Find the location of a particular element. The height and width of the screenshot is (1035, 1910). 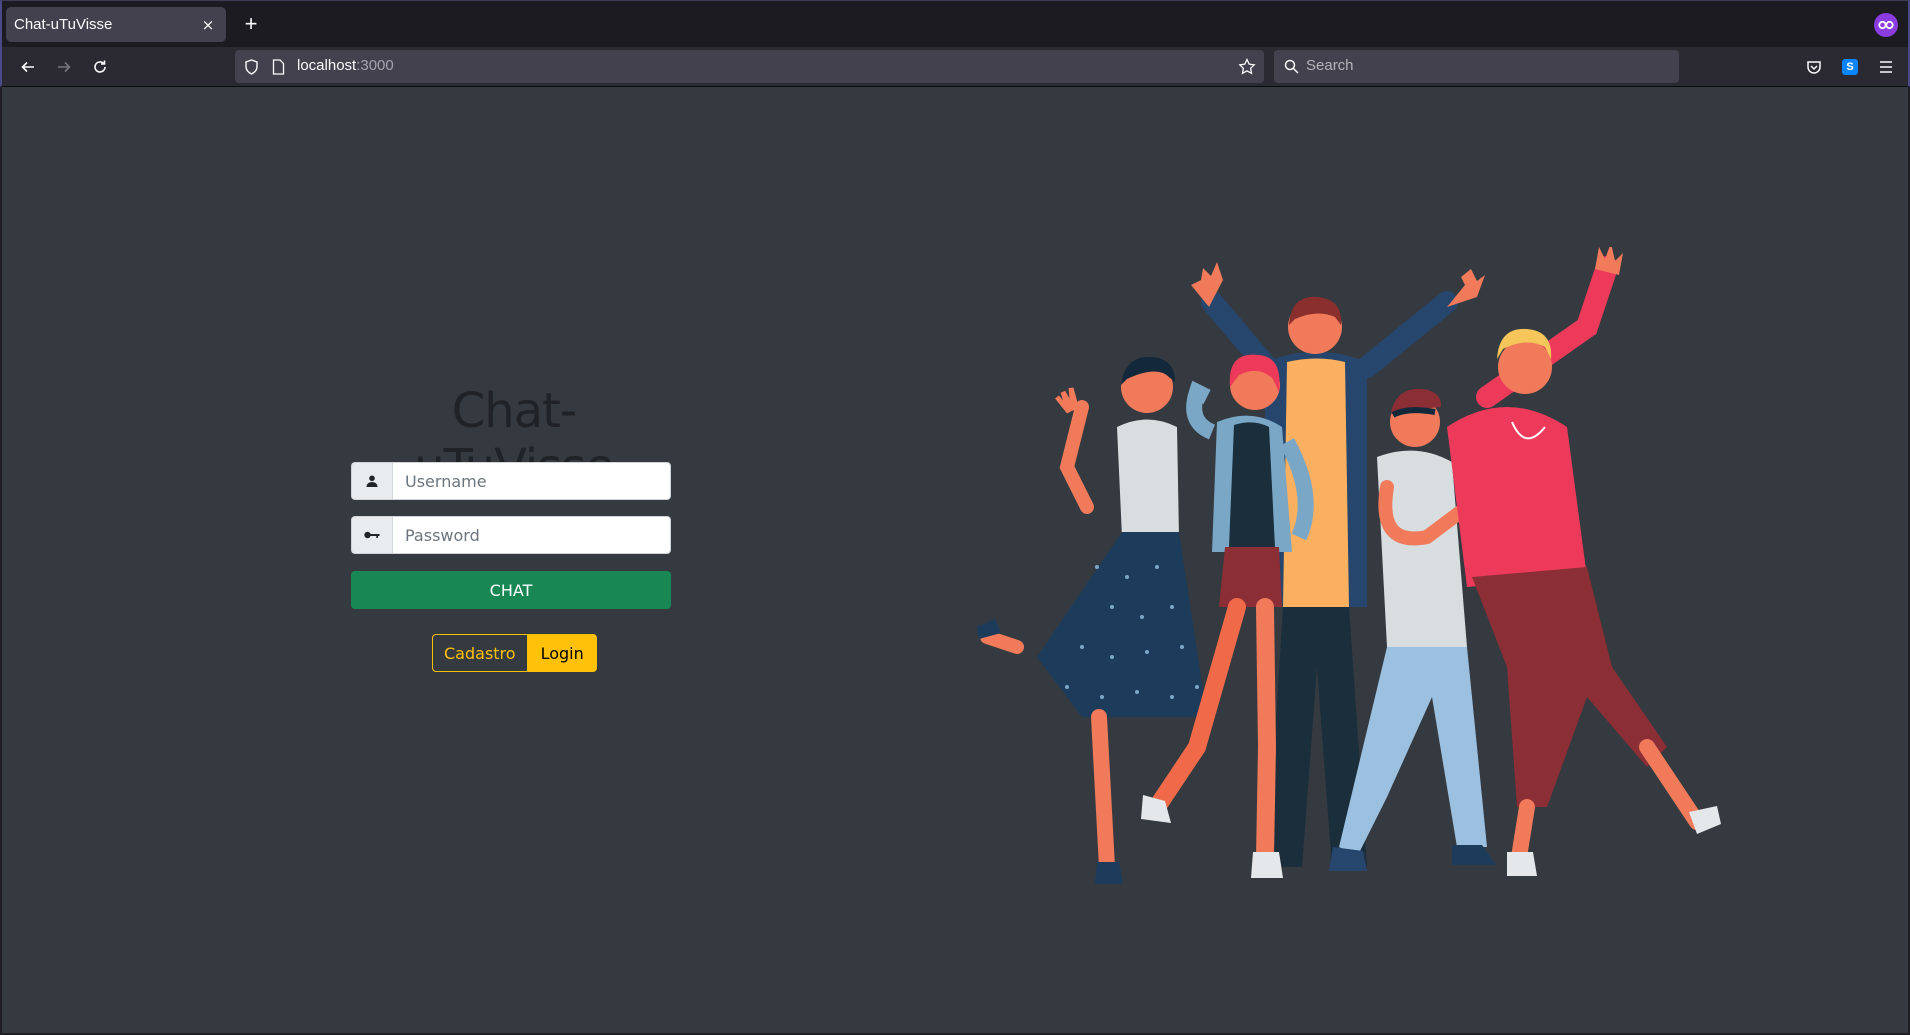

person-man-red-hoodie is located at coordinates (1584, 561).